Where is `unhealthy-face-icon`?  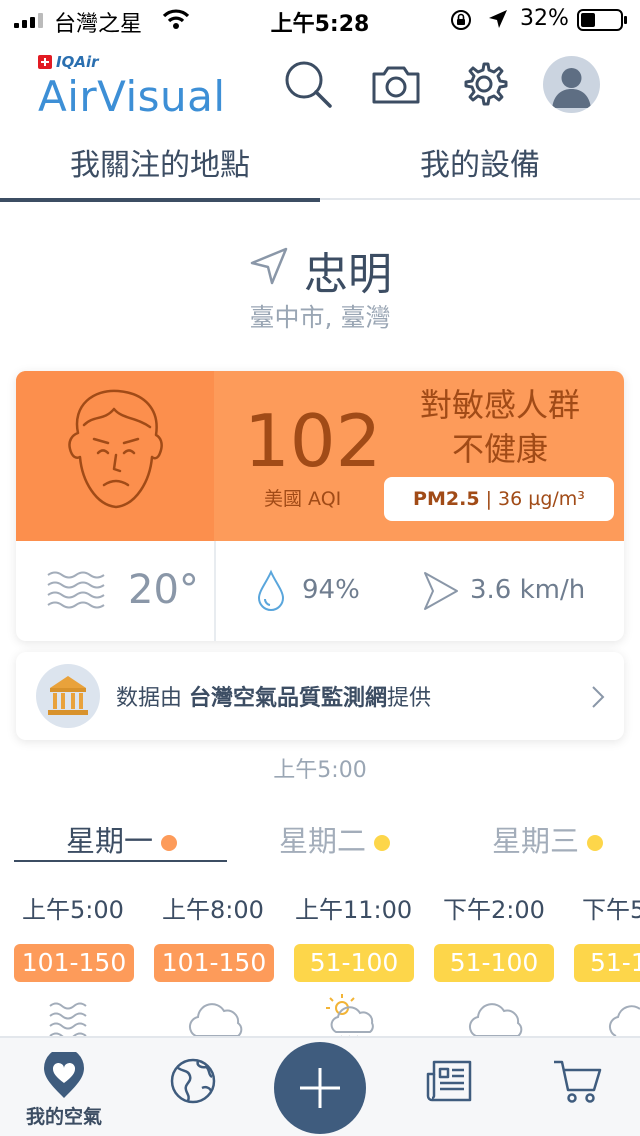 unhealthy-face-icon is located at coordinates (115, 449).